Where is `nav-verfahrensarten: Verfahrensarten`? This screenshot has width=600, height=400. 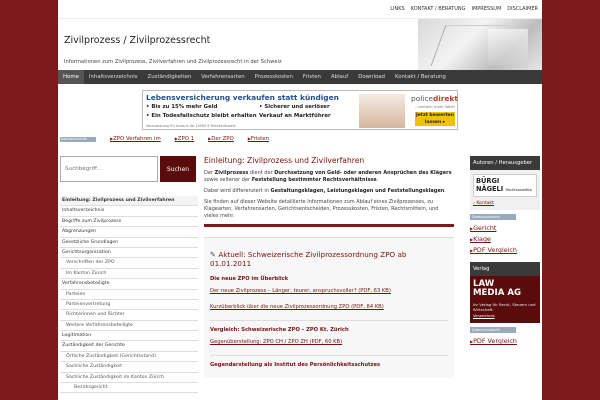 nav-verfahrensarten: Verfahrensarten is located at coordinates (222, 77).